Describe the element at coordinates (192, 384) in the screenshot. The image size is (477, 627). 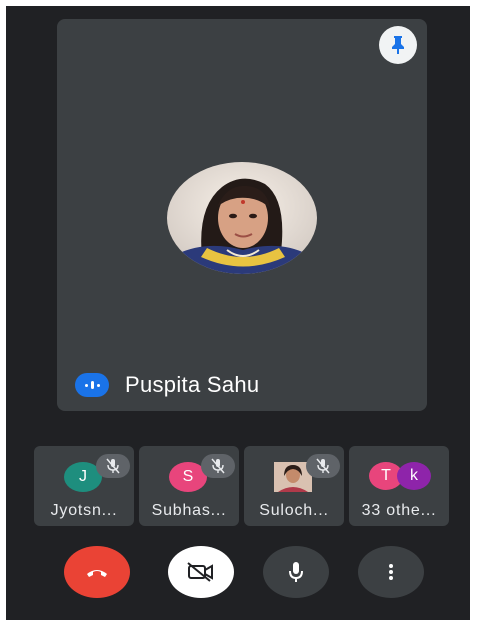
I see `speaker-name: Puspita Sahu` at that location.